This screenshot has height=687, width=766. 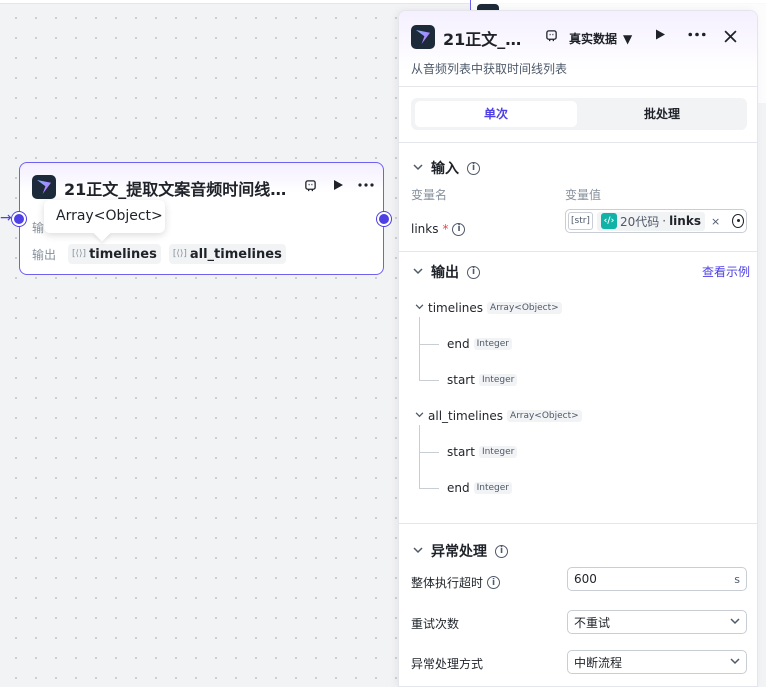 What do you see at coordinates (447, 664) in the screenshot?
I see `error-mode-label: 异常处理方式` at bounding box center [447, 664].